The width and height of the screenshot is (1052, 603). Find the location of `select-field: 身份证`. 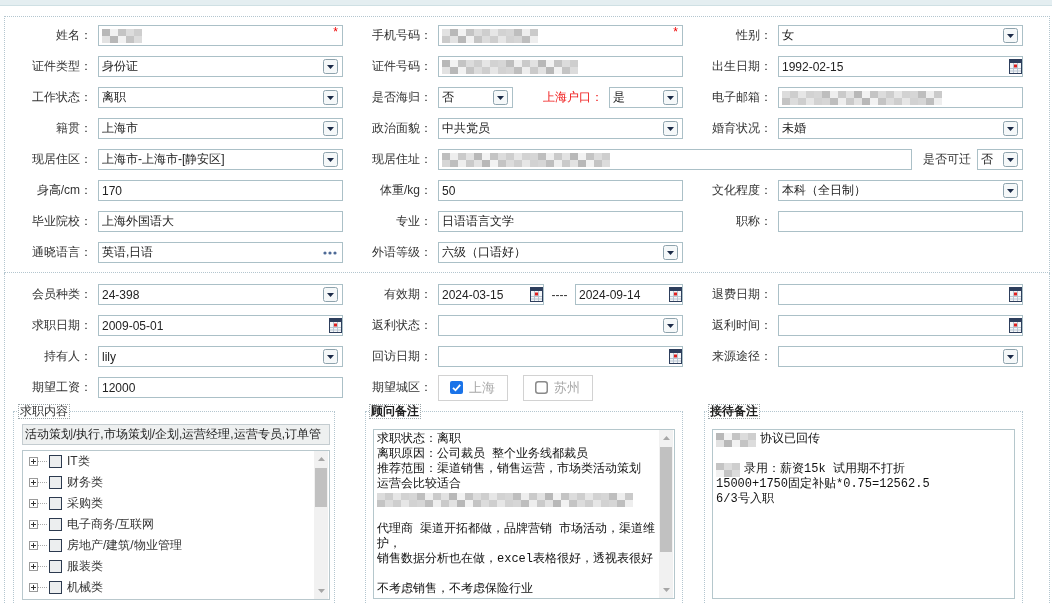

select-field: 身份证 is located at coordinates (220, 66).